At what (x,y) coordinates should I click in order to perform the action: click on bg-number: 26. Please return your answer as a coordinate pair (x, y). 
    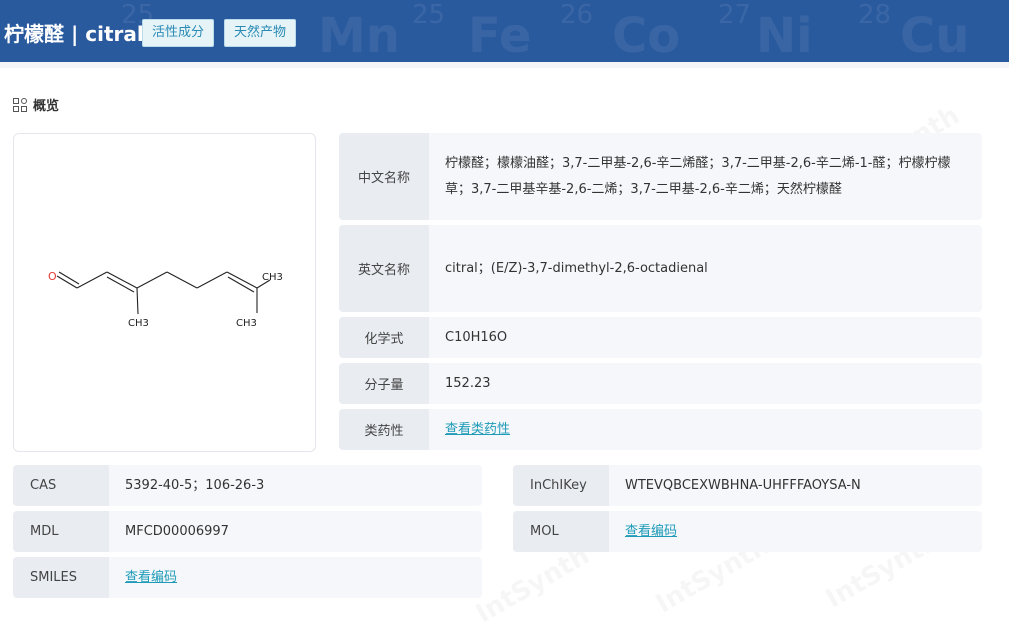
    Looking at the image, I should click on (577, 15).